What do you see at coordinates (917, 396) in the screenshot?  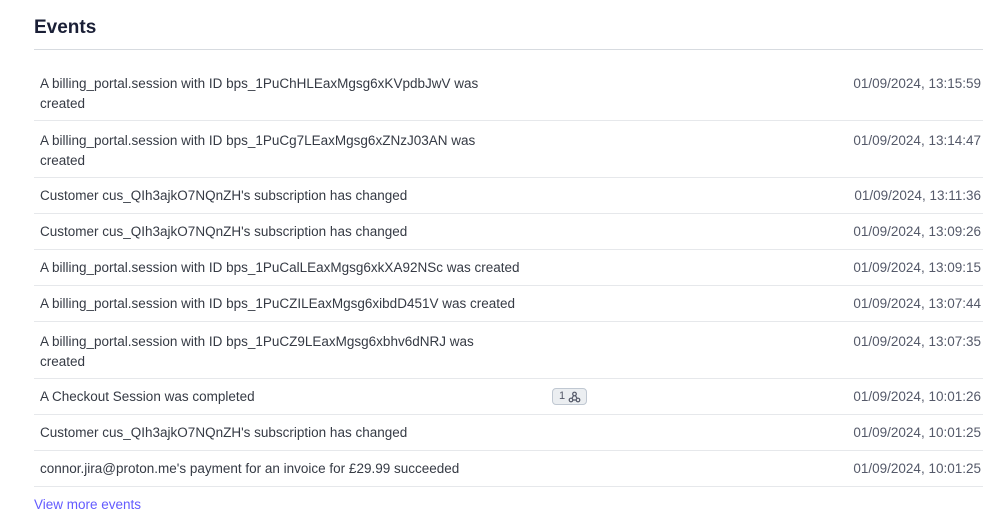 I see `event-timestamp: 01/09/2024, 10:01:26` at bounding box center [917, 396].